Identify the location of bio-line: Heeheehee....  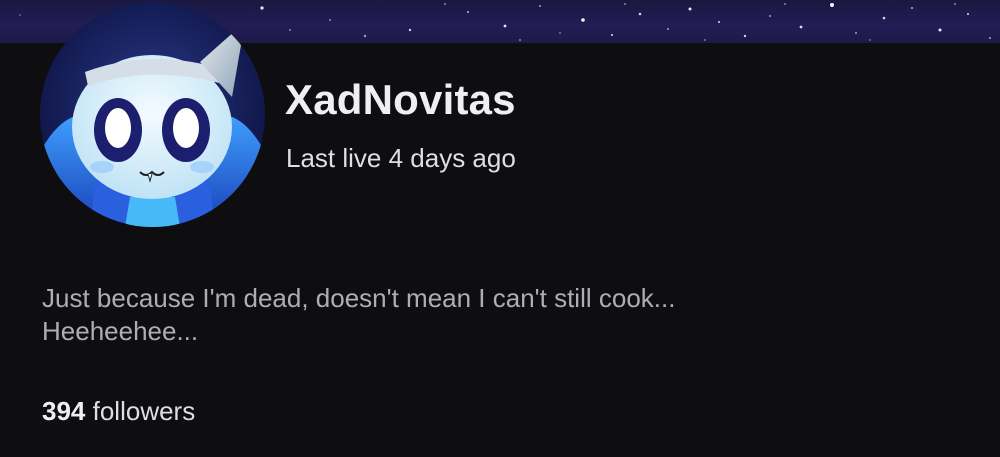
(120, 331).